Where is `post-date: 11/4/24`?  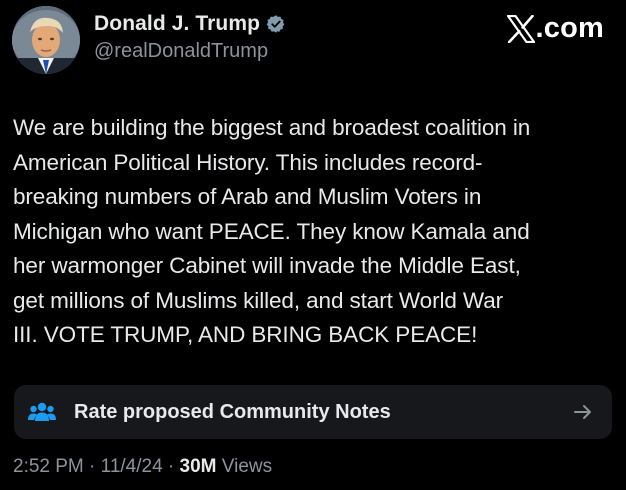
post-date: 11/4/24 is located at coordinates (132, 466).